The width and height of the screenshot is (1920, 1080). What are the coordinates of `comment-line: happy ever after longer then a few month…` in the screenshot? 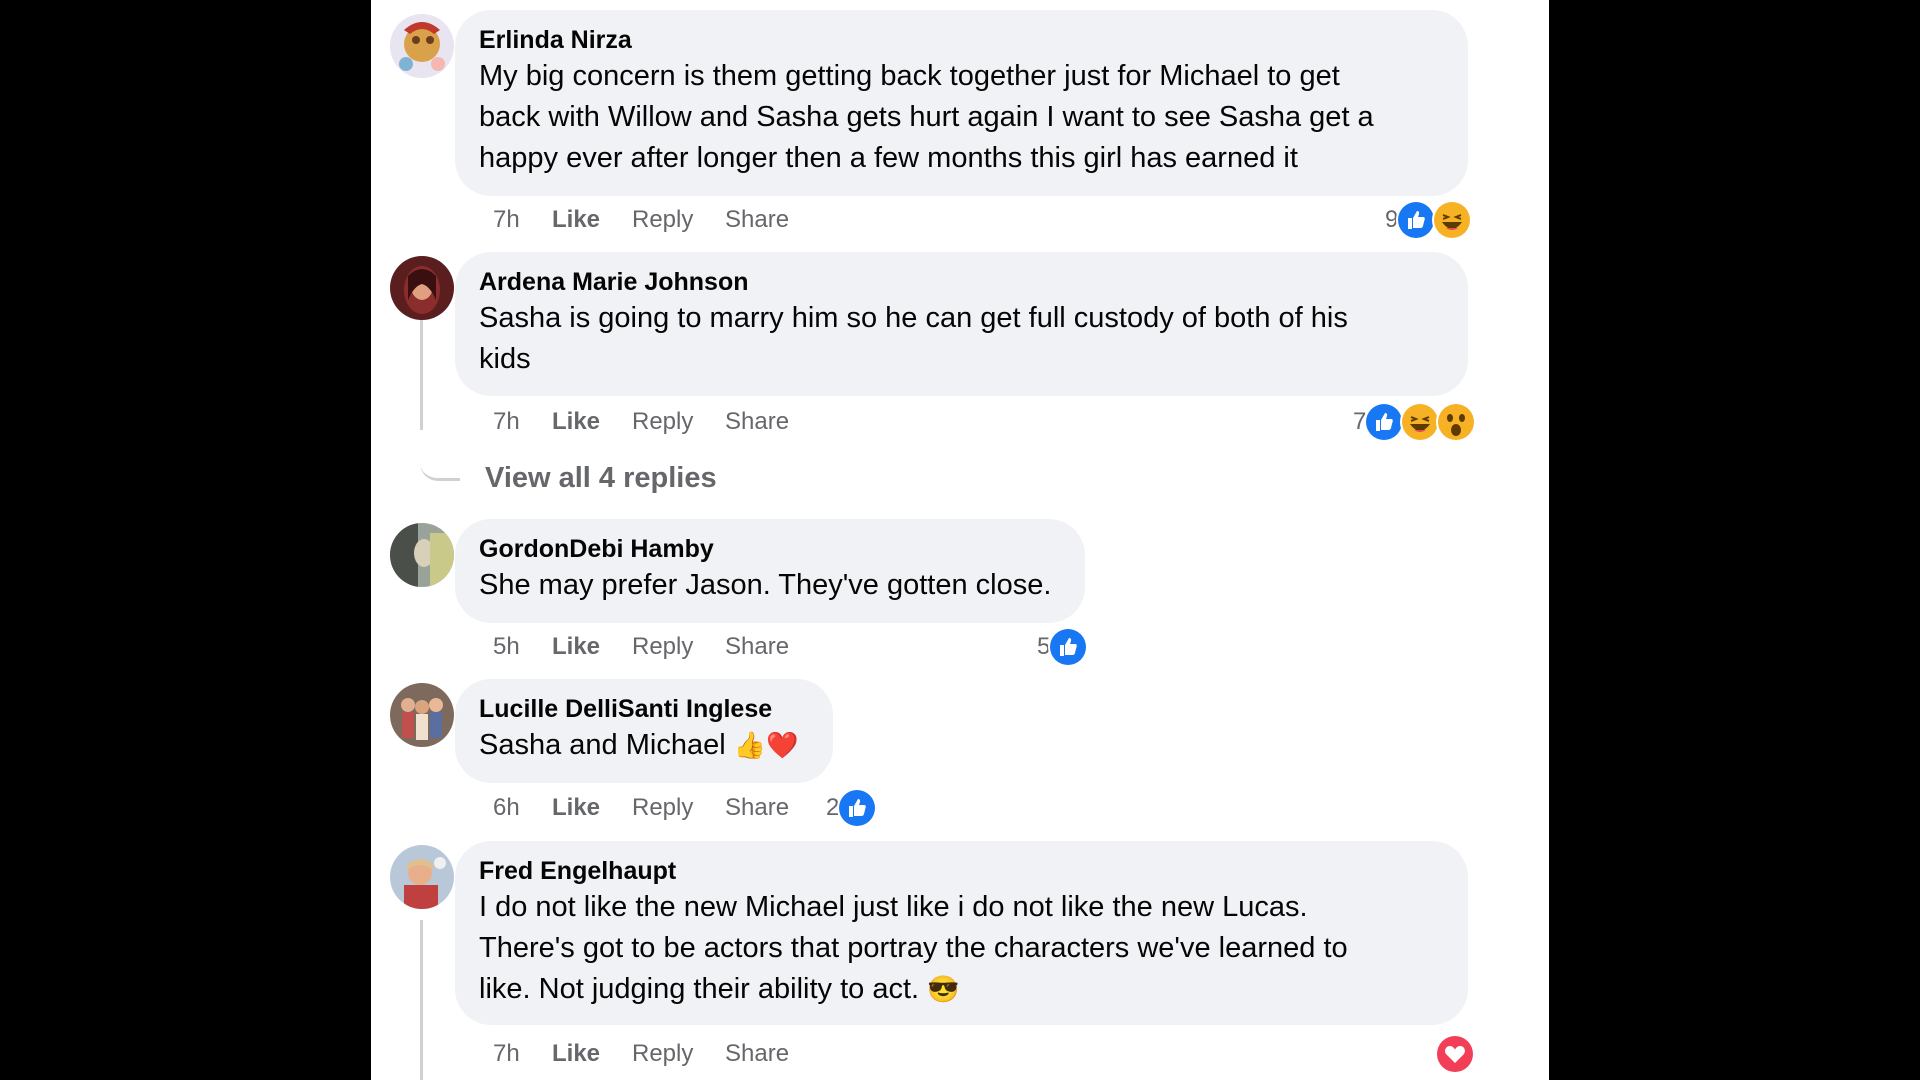 It's located at (888, 158).